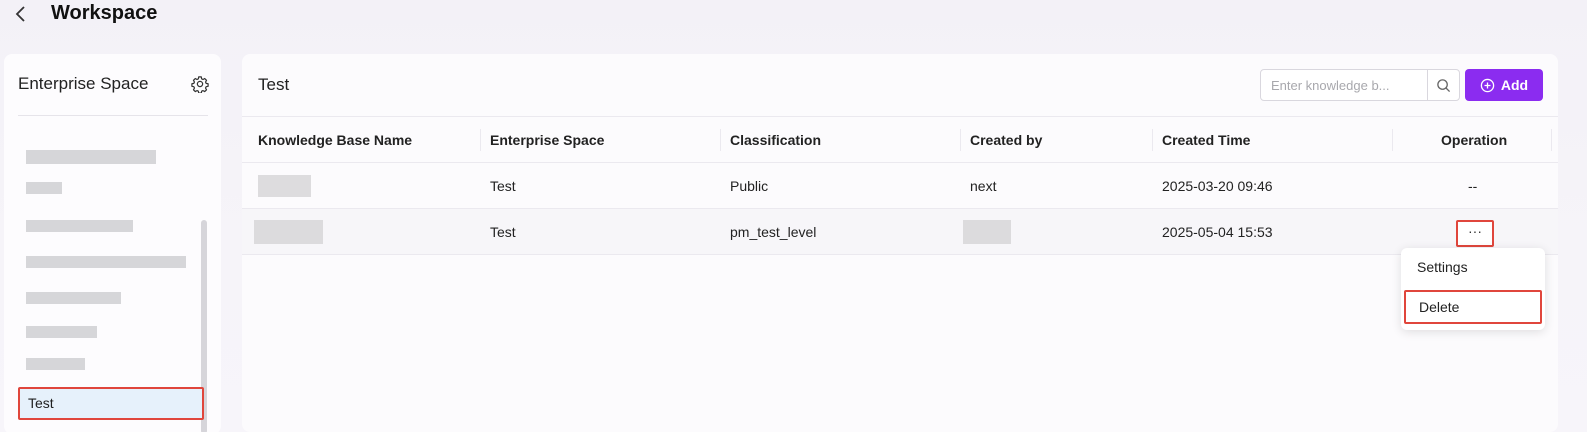 The height and width of the screenshot is (432, 1587). Describe the element at coordinates (1514, 85) in the screenshot. I see `add-button-label: Add` at that location.